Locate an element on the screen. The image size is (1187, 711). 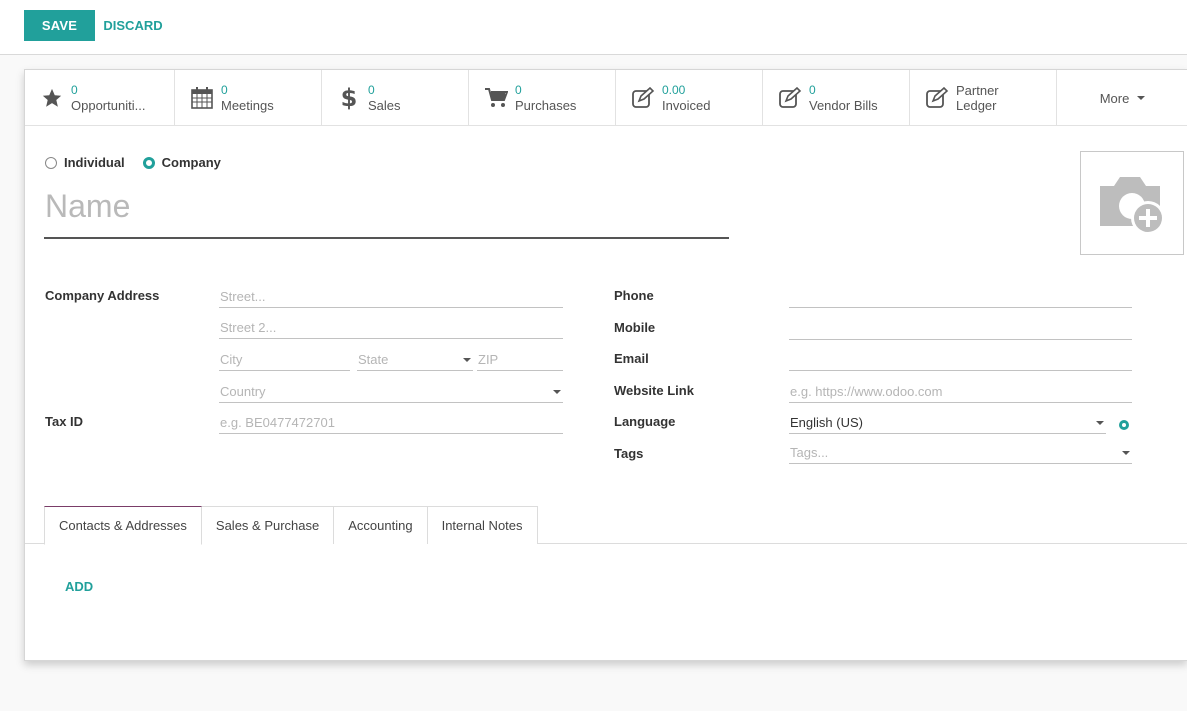
cart-icon is located at coordinates (496, 98).